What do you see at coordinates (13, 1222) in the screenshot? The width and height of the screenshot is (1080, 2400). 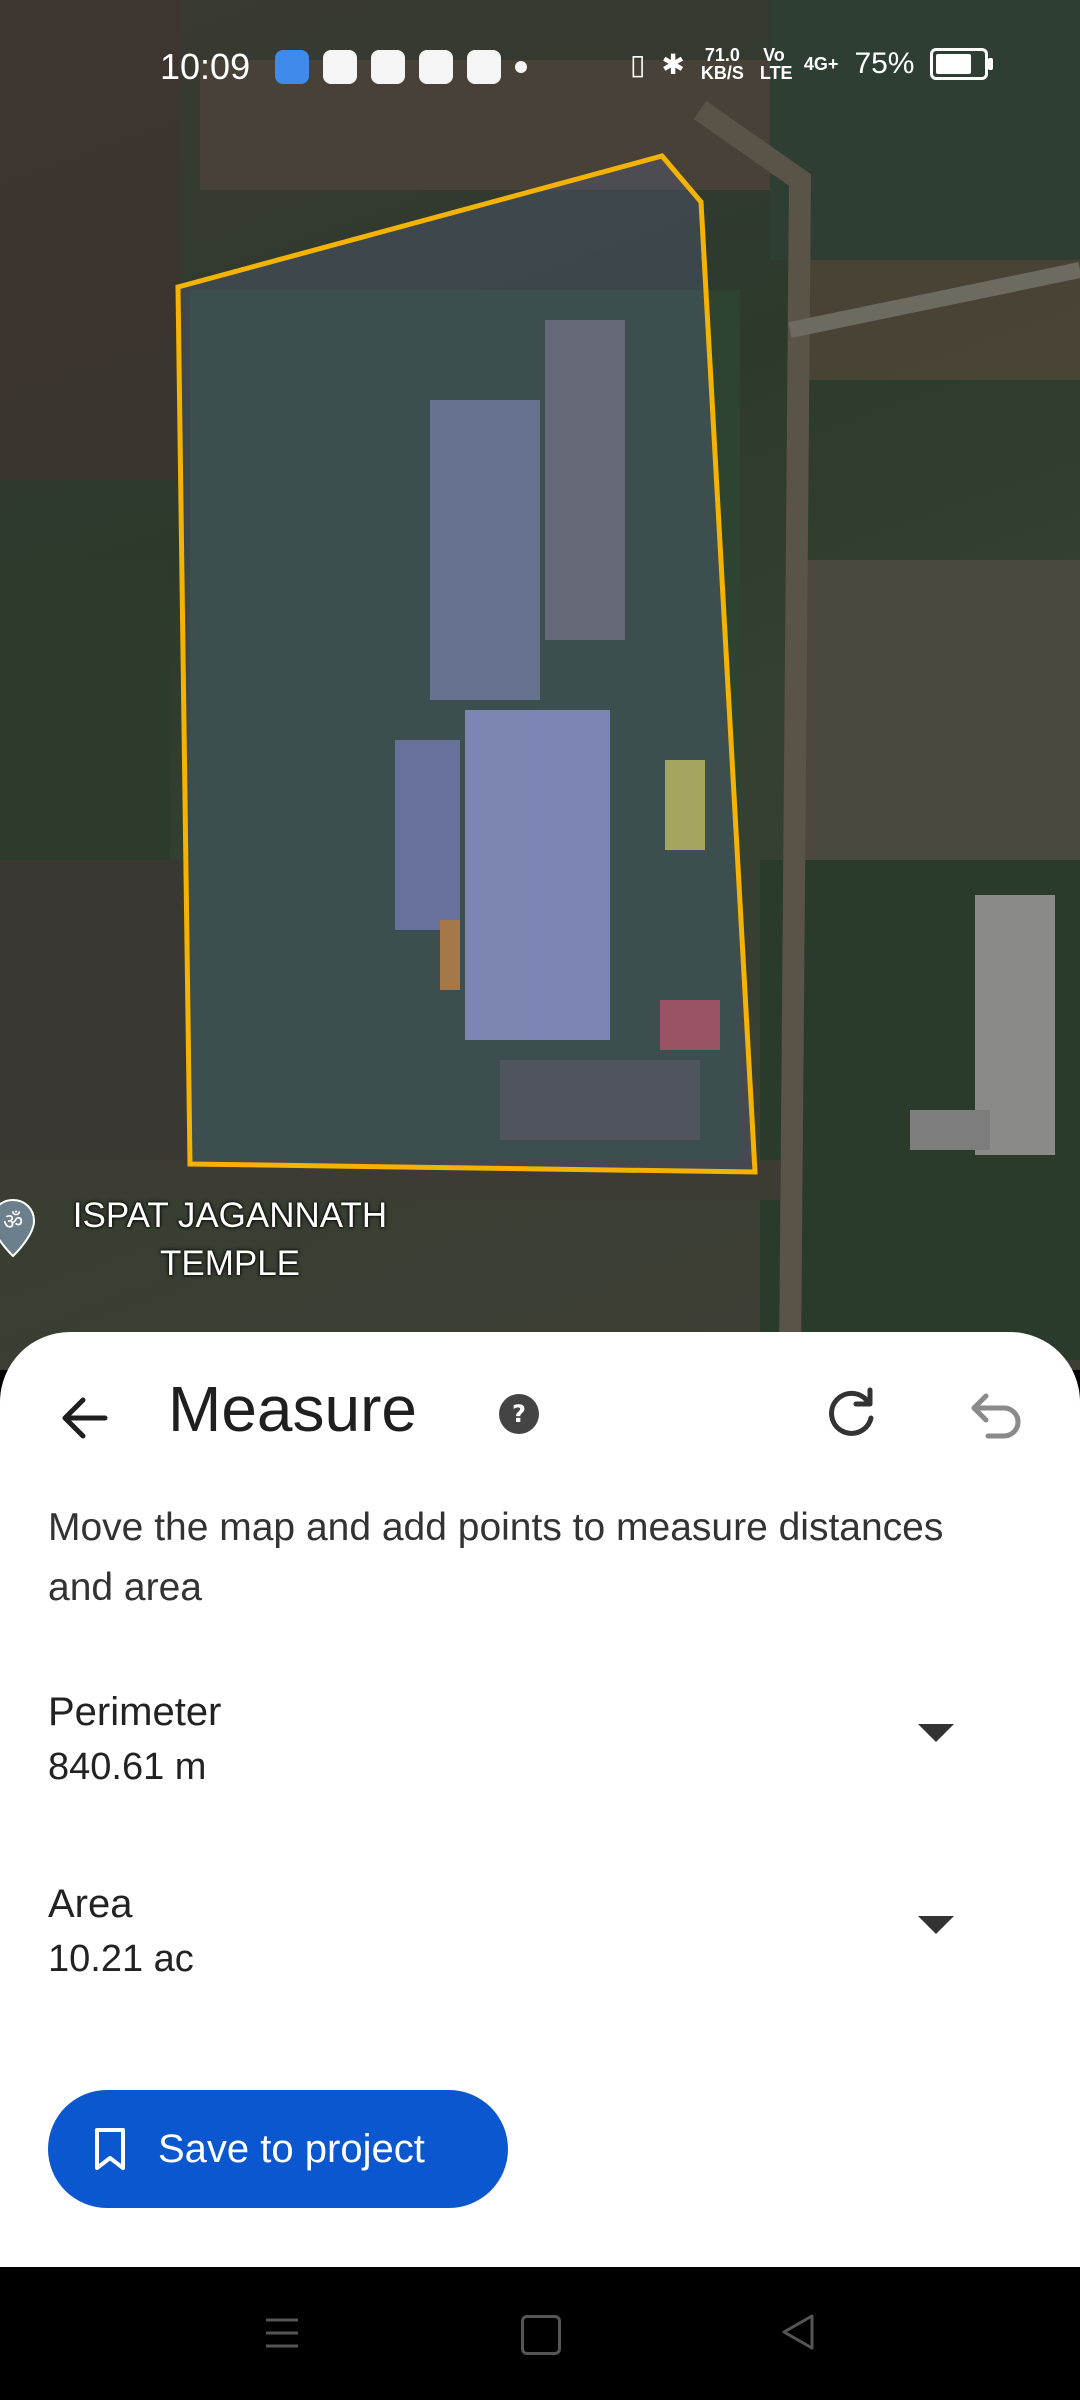 I see `svg-text: ॐ` at bounding box center [13, 1222].